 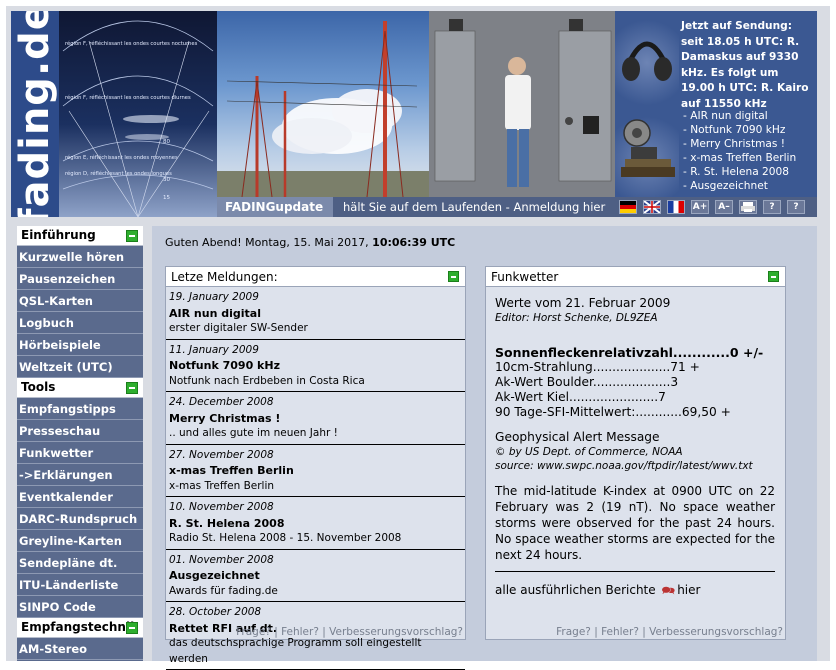 I want to click on site-logo: fading.de, so click(x=35, y=114).